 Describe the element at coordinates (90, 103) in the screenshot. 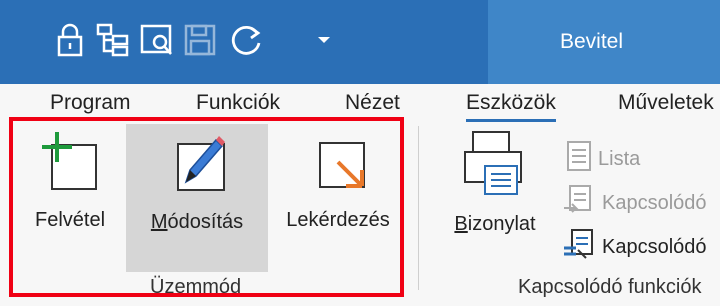

I see `tab-program: Program` at that location.